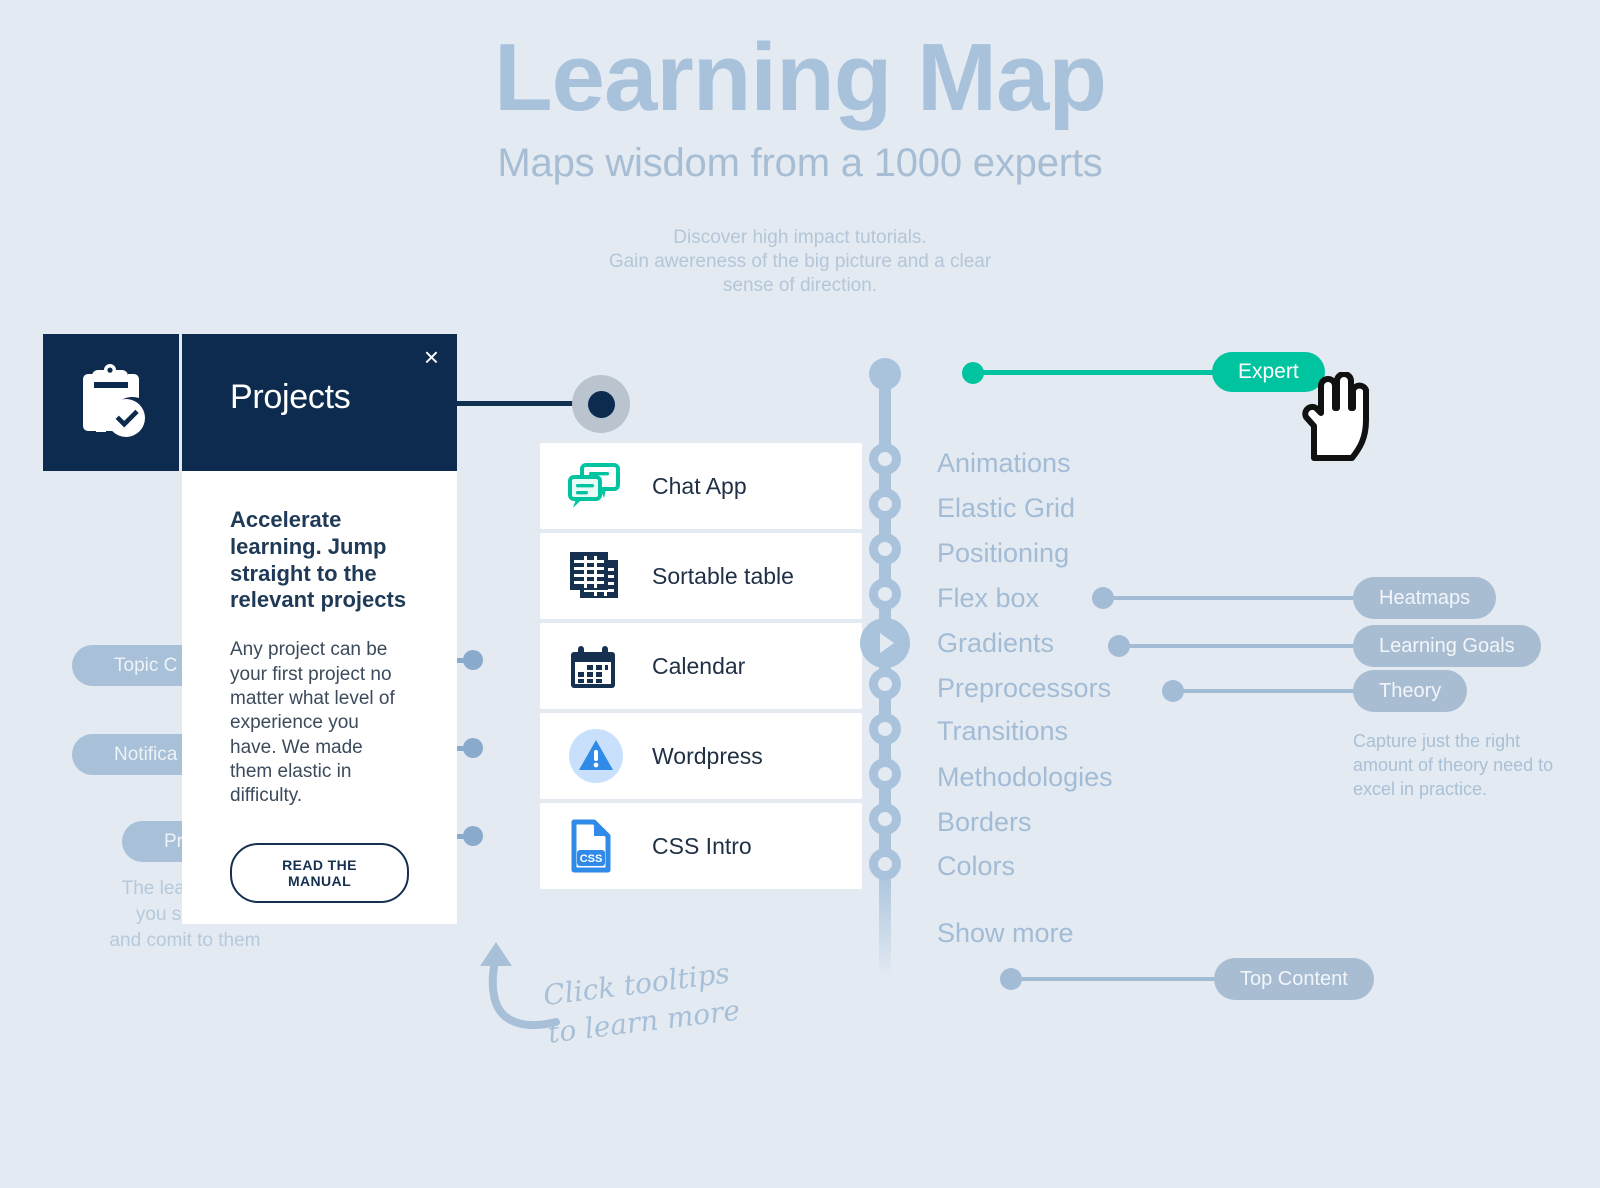 This screenshot has height=1188, width=1600. What do you see at coordinates (1268, 371) in the screenshot?
I see `expert-pill-label: Expert` at bounding box center [1268, 371].